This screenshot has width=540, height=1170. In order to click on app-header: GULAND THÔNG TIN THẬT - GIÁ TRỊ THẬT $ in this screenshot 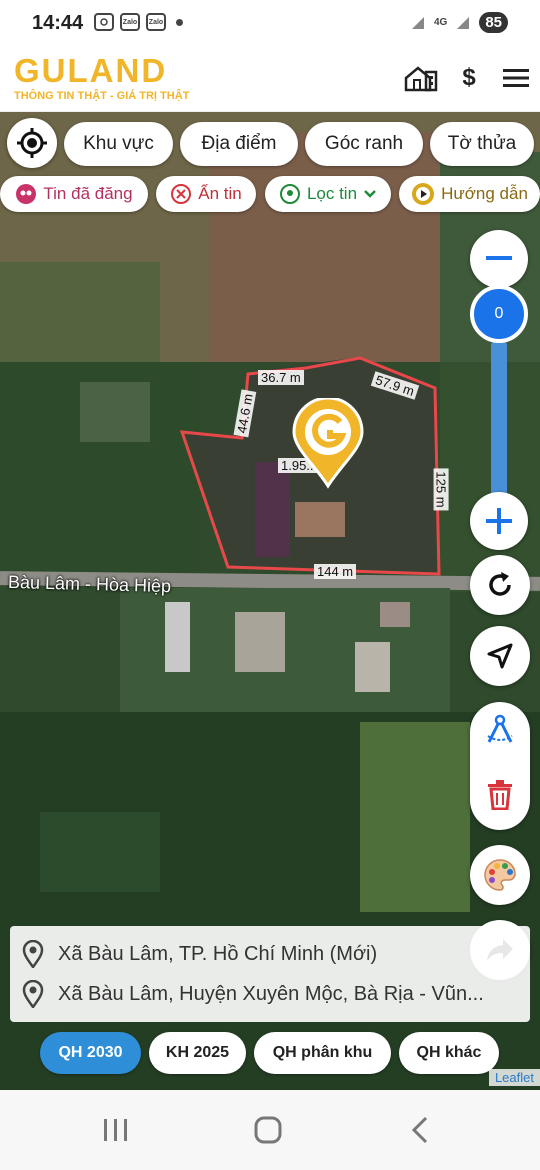, I will do `click(270, 79)`.